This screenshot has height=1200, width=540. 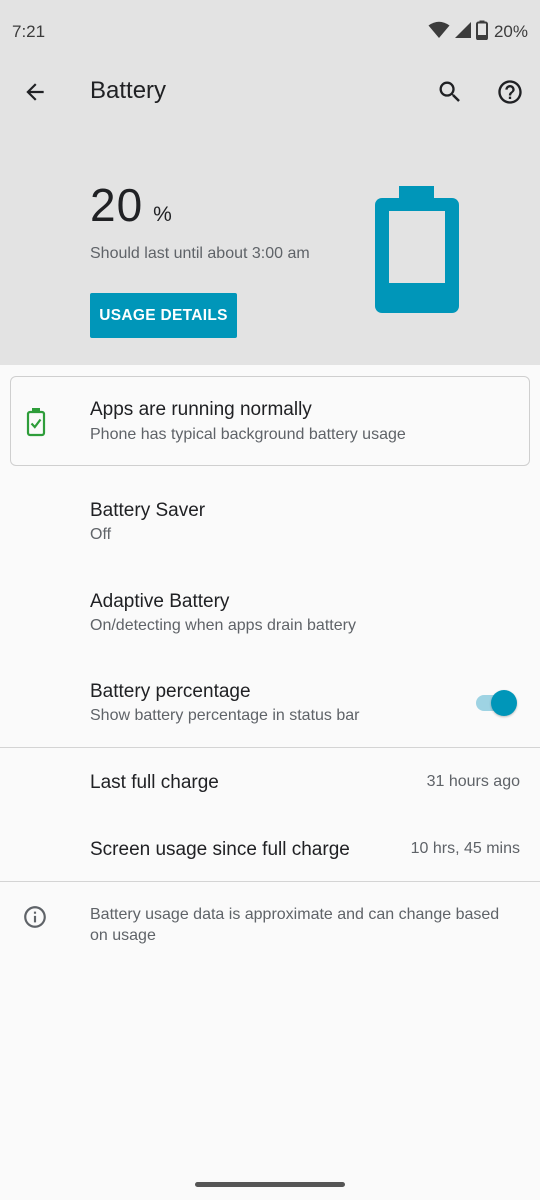 I want to click on last-full-charge-value: 31 hours ago, so click(x=473, y=781).